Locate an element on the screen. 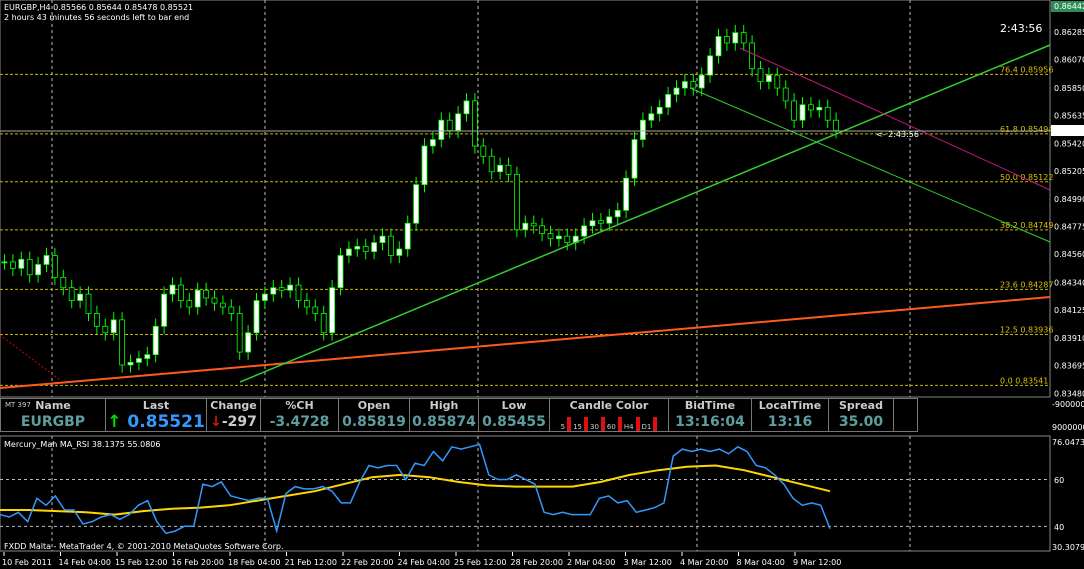 Image resolution: width=1084 pixels, height=569 pixels. price-tick-label: 0.83695 is located at coordinates (1069, 366).